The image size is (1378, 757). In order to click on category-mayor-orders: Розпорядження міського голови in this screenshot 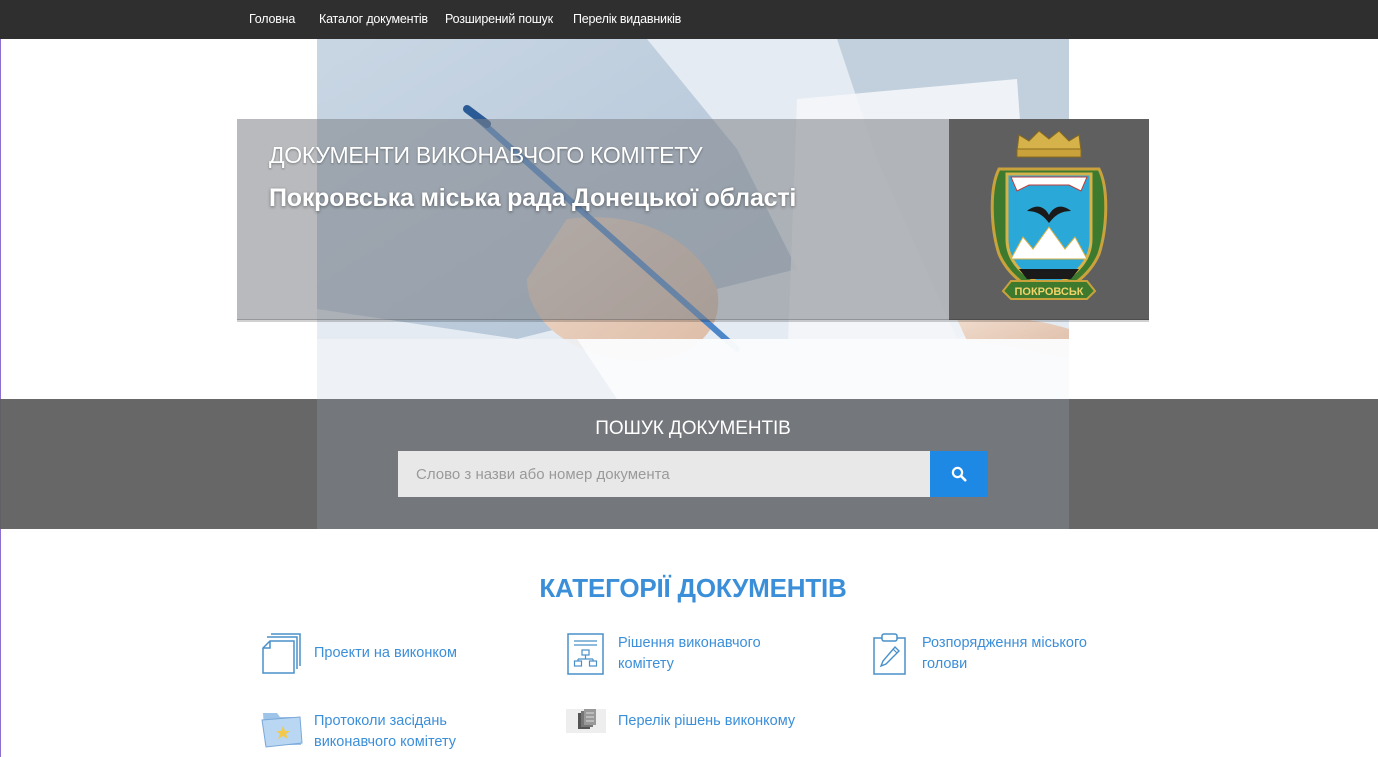, I will do `click(996, 655)`.